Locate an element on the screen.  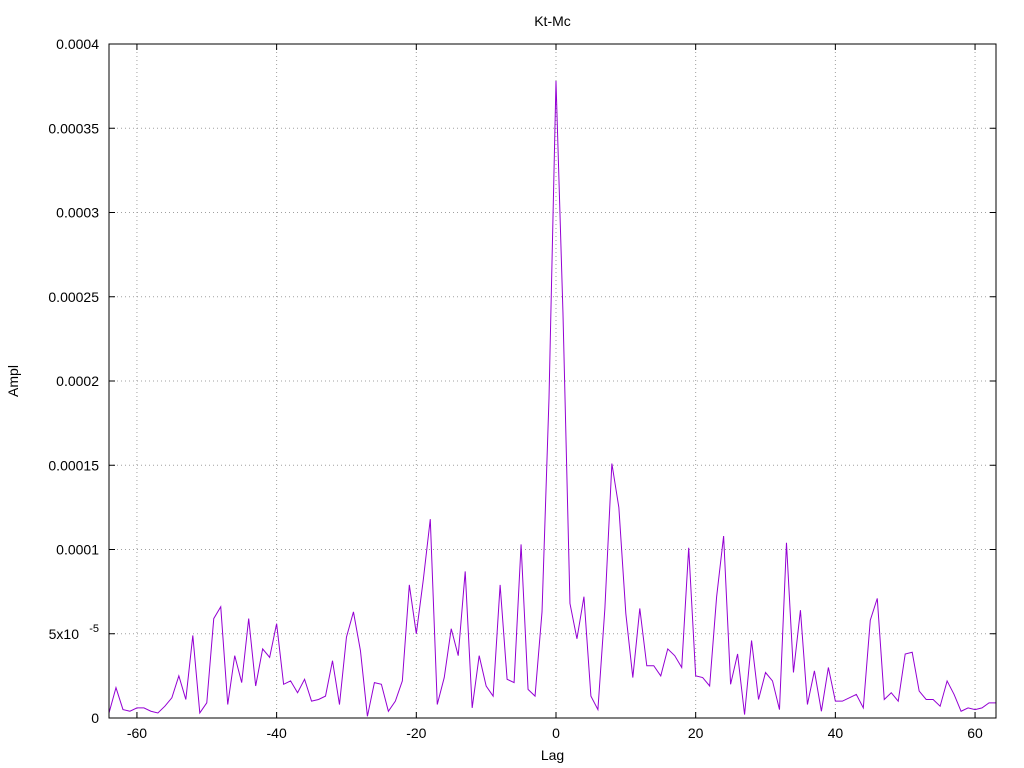
x-tick-label: 20 is located at coordinates (696, 733).